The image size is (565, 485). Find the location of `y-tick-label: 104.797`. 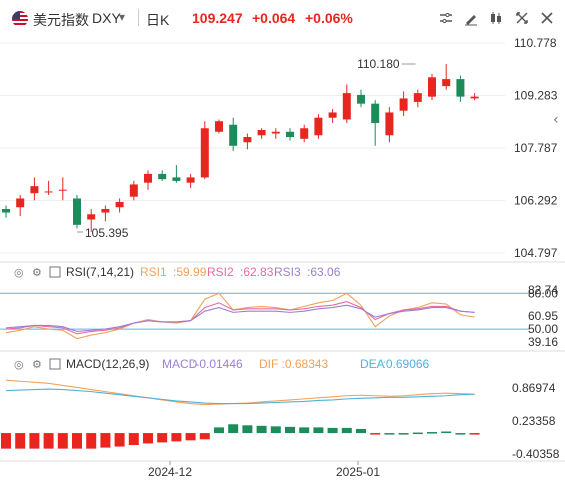

y-tick-label: 104.797 is located at coordinates (536, 253).